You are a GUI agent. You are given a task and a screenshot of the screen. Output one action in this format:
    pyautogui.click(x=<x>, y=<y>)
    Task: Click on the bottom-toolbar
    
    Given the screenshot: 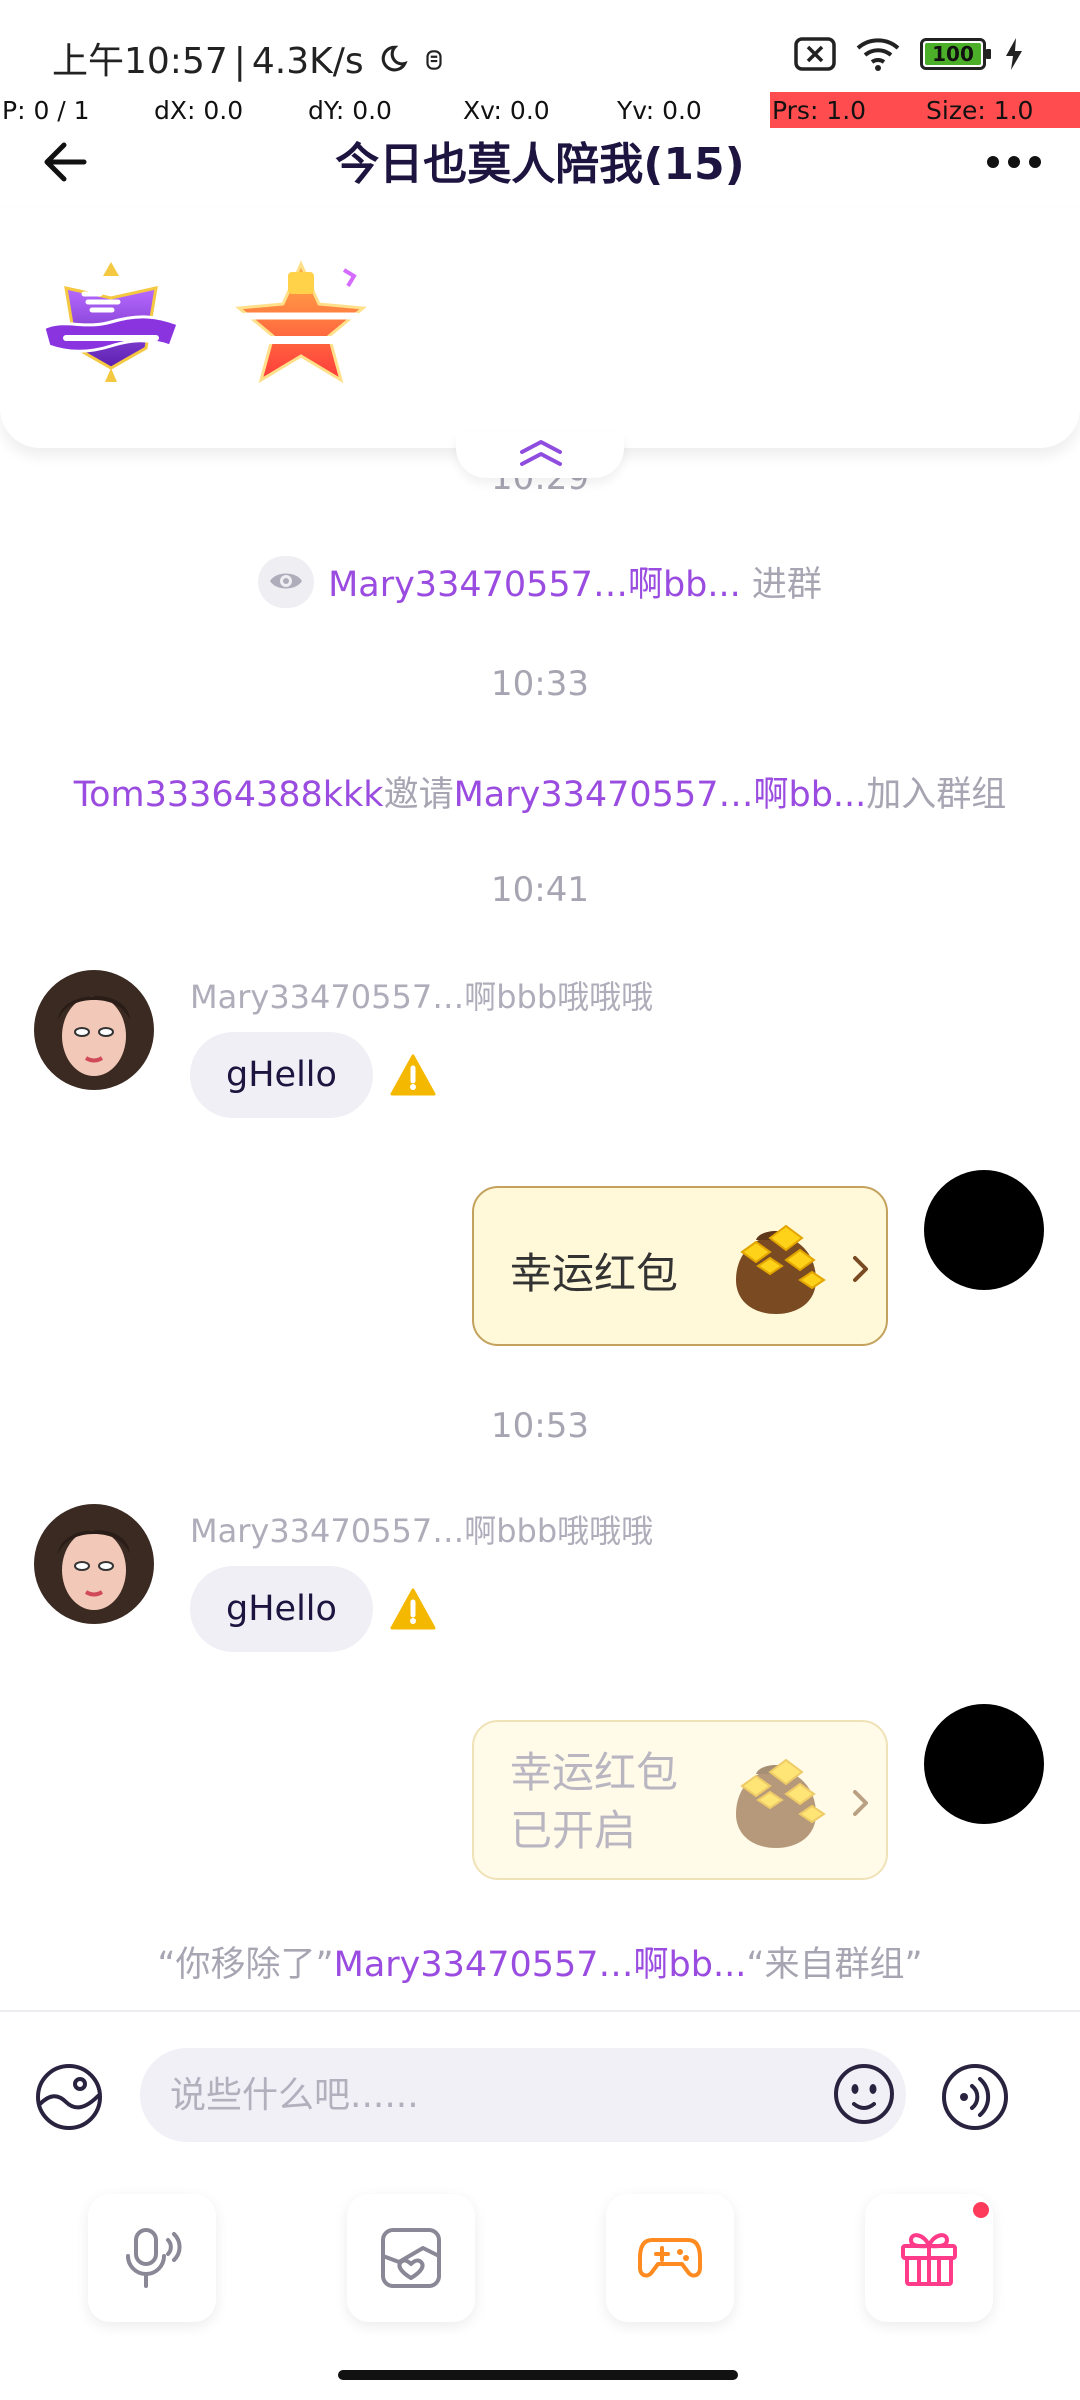 What is the action you would take?
    pyautogui.click(x=540, y=2259)
    